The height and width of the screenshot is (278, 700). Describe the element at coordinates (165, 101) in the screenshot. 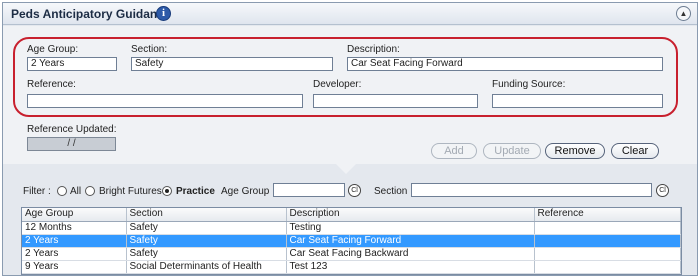

I see `reference-field` at that location.